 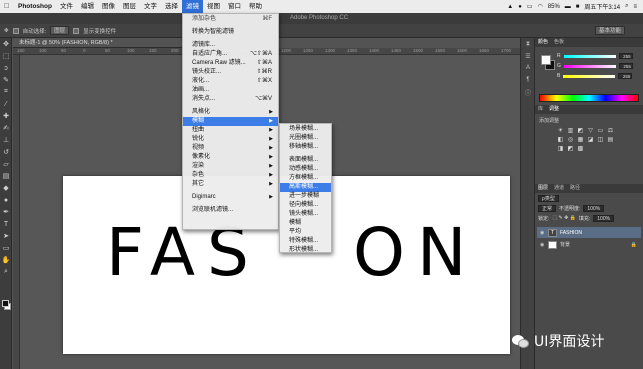 I want to click on g-slider, so click(x=589, y=66).